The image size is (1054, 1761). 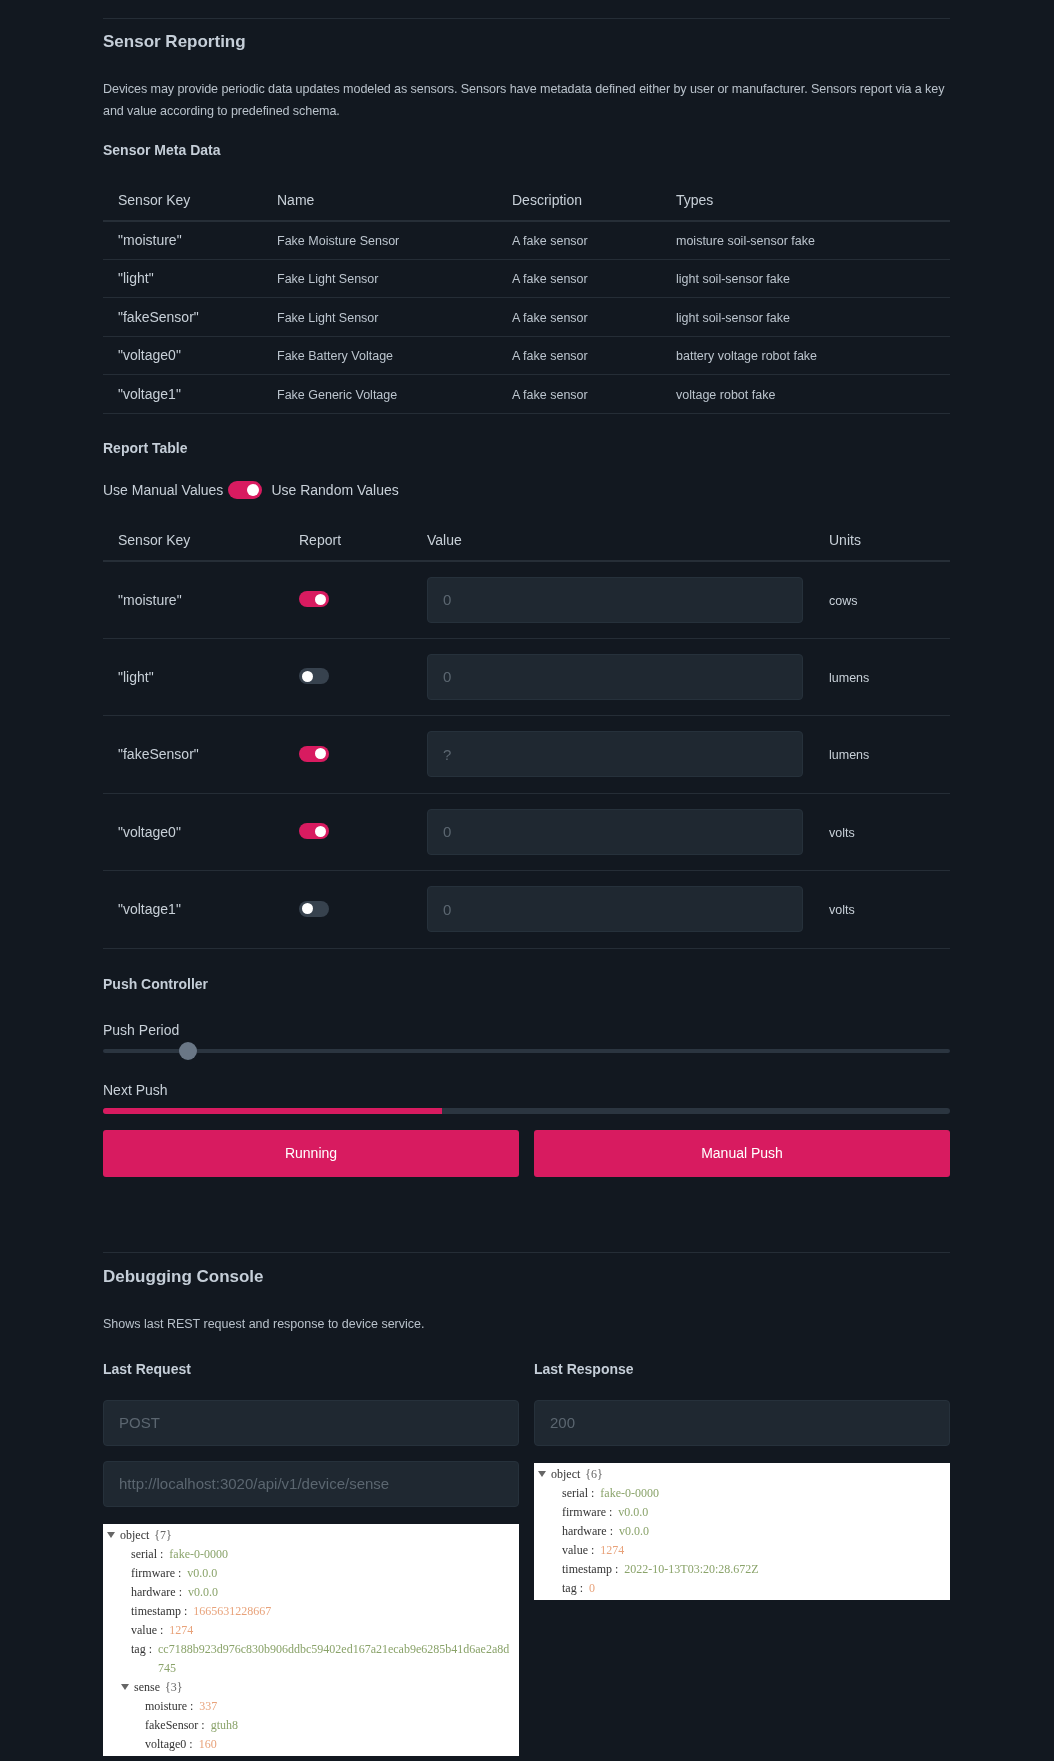 I want to click on section-description: Devices may provide periodic data updates modeled as sensors. Sensors have metadata defined either by user or manufacturer. Sensors report via a key and value according to predefined schema., so click(x=524, y=100).